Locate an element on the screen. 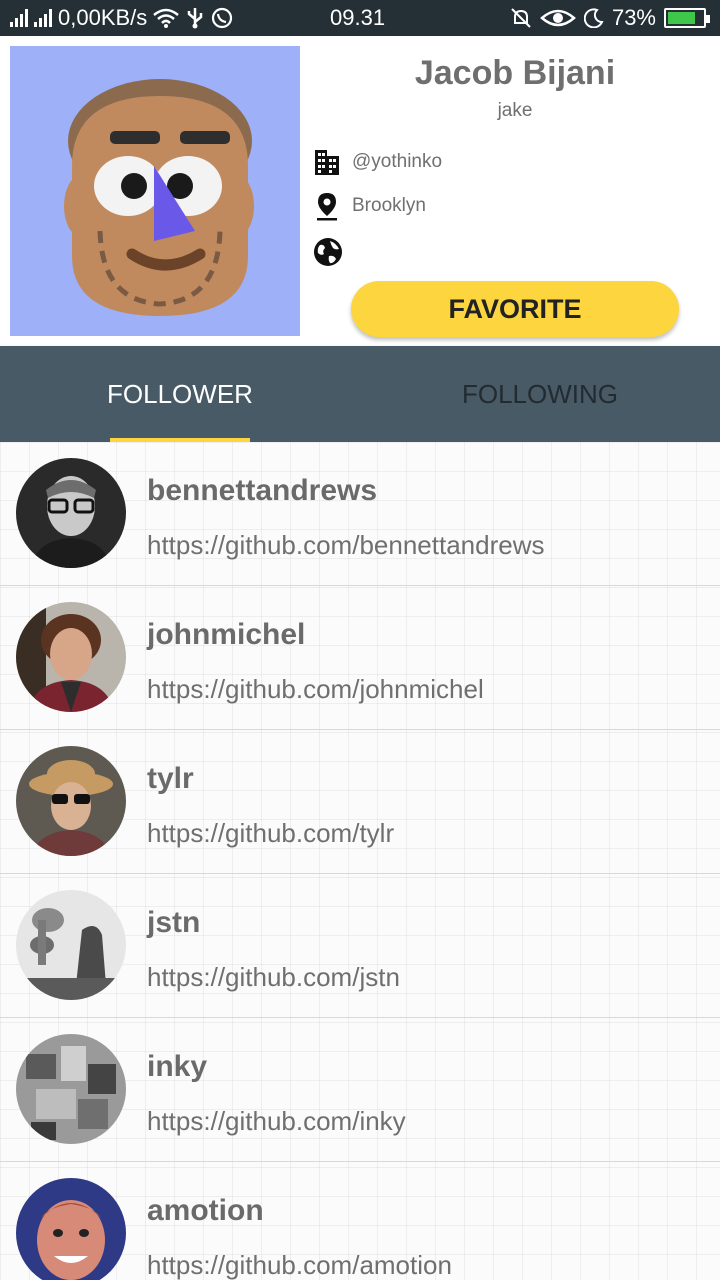  identicon-face-icon is located at coordinates (159, 197).